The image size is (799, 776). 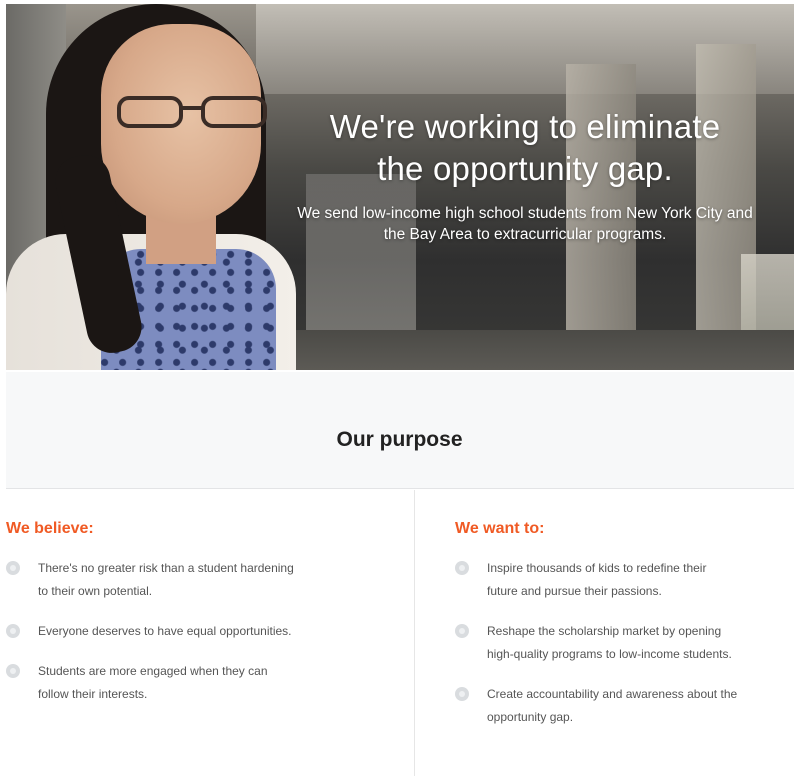 I want to click on hero-title-line: We're working to eliminate, so click(x=525, y=126).